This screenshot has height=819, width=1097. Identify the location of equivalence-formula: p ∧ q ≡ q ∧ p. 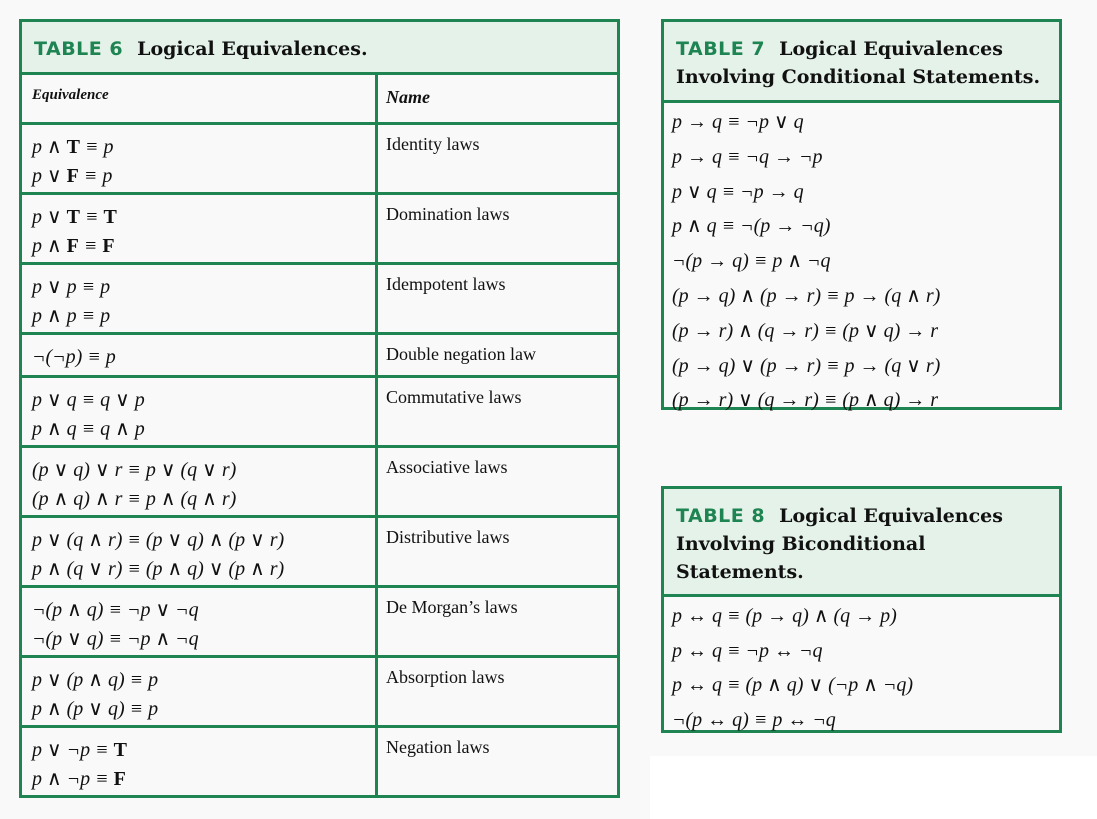
(88, 429).